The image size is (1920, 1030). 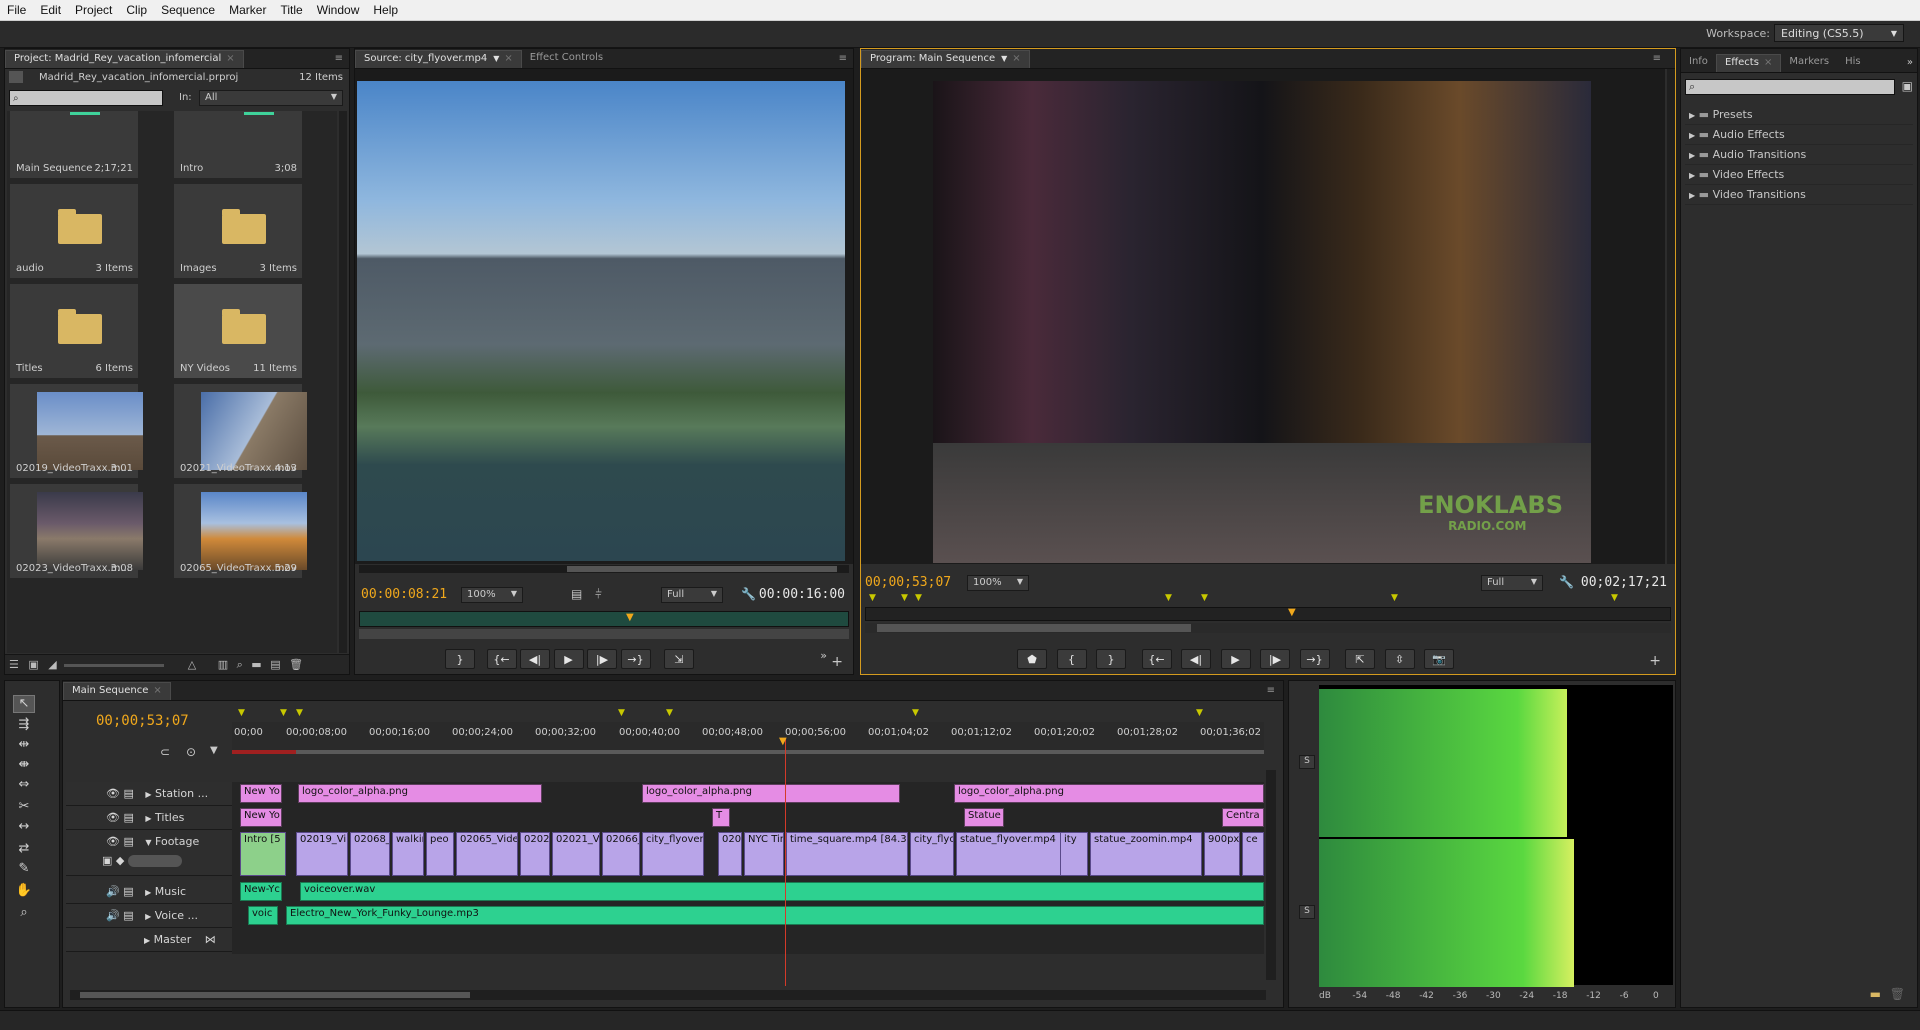 I want to click on drag-audio-icon: ⫩, so click(x=598, y=594).